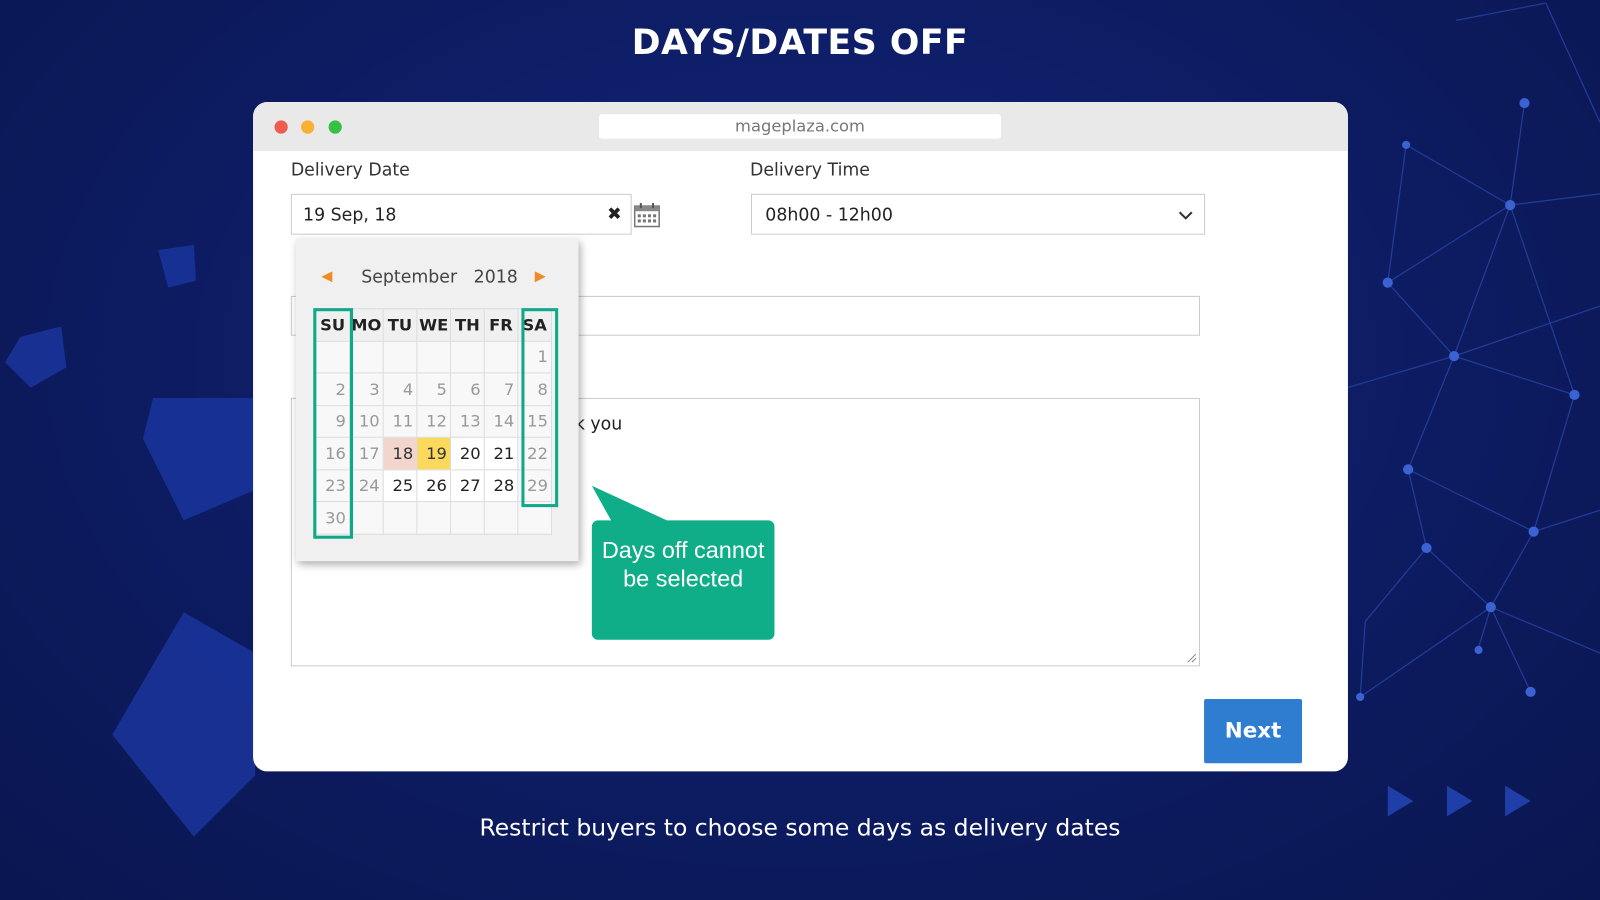 This screenshot has height=900, width=1600. Describe the element at coordinates (366, 453) in the screenshot. I see `calendar-day-disabled: 17` at that location.